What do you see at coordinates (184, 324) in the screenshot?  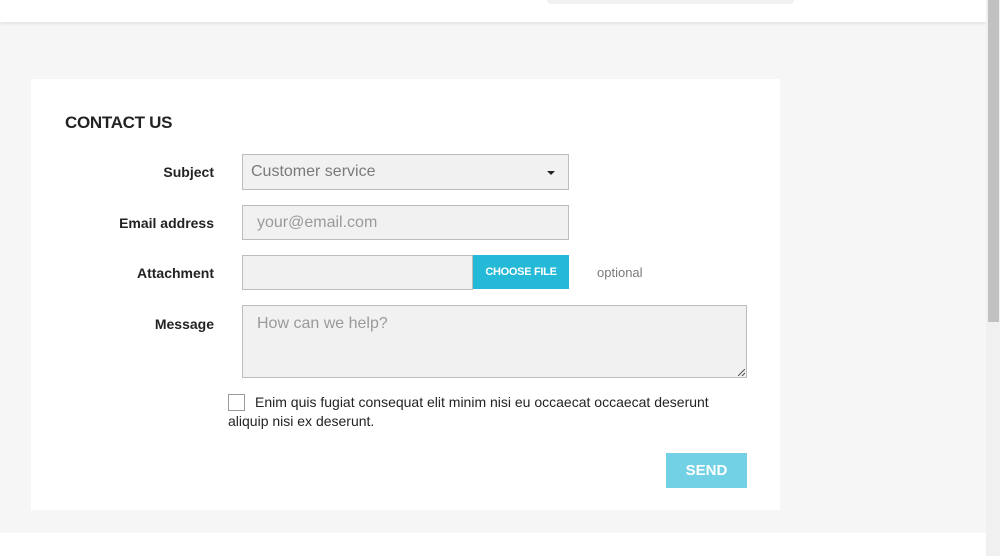 I see `message-label: Message` at bounding box center [184, 324].